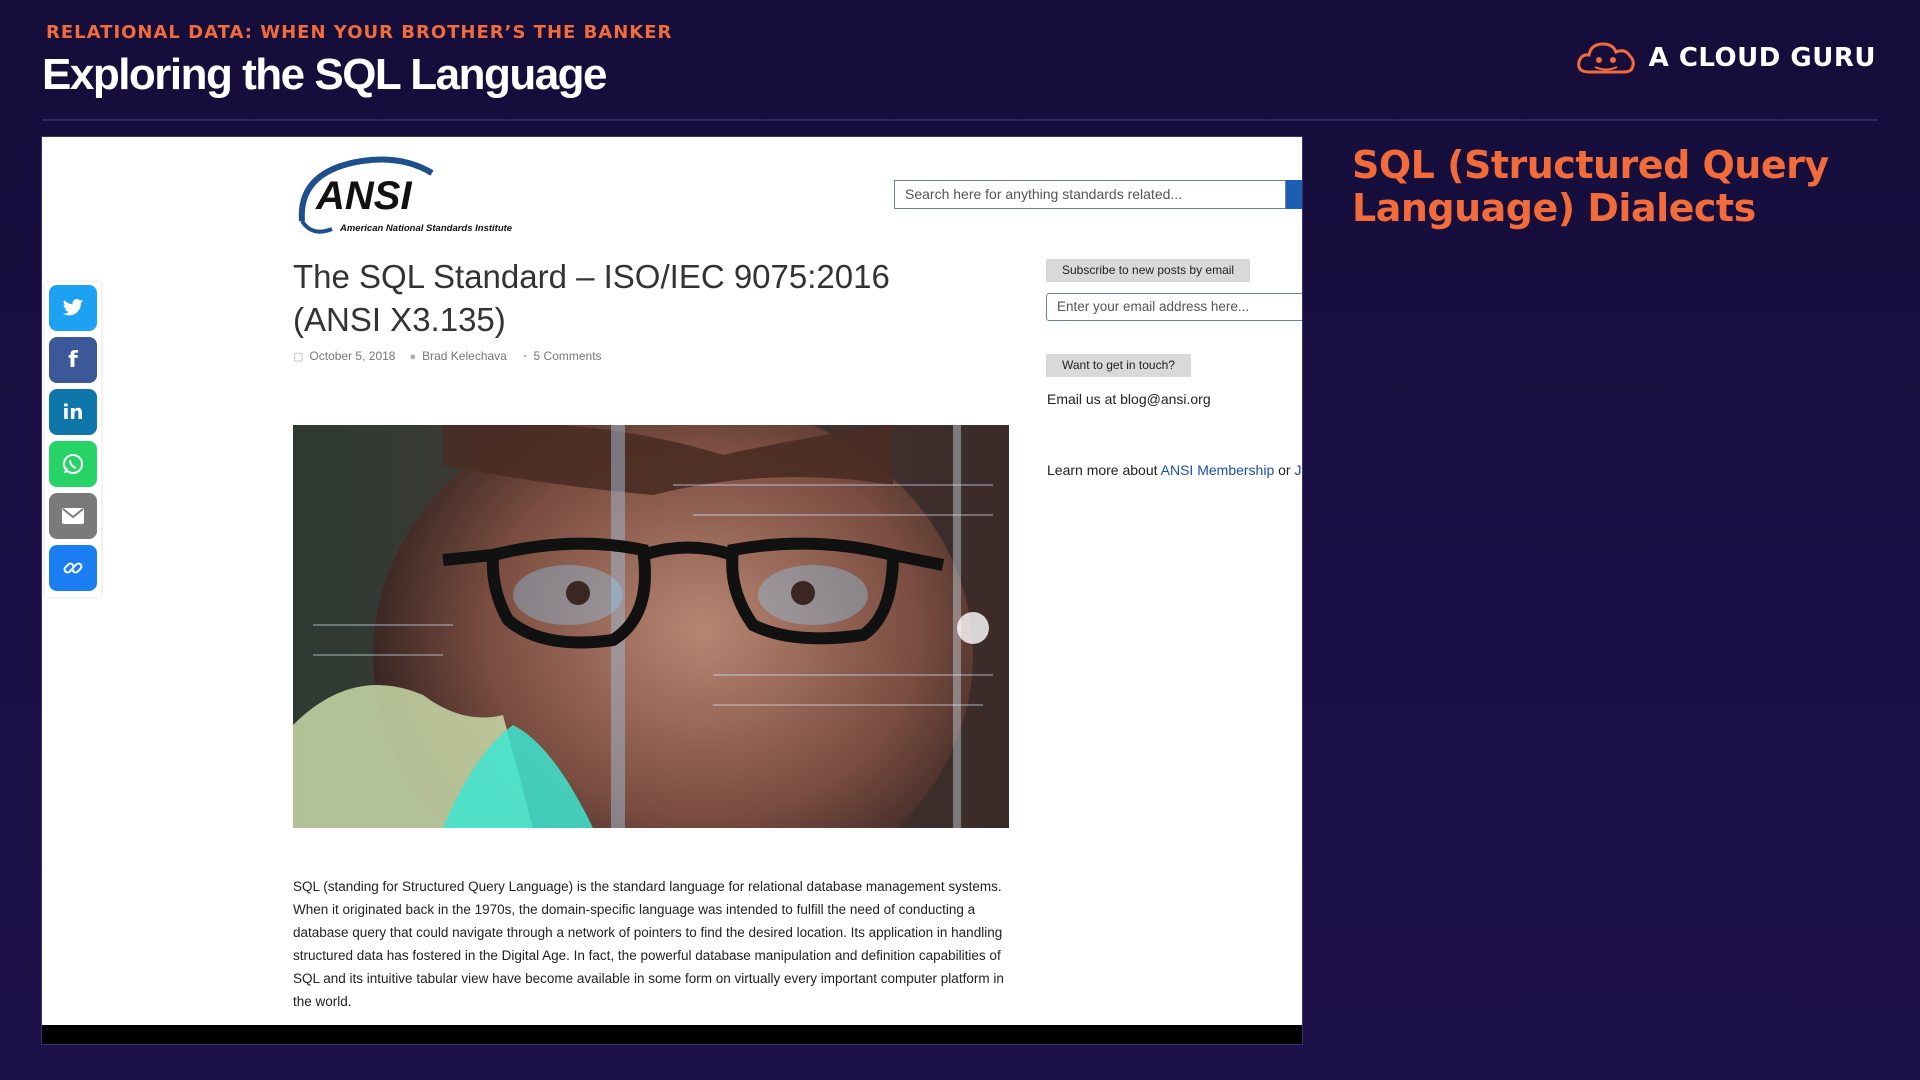  I want to click on twitter-share-button, so click(73, 308).